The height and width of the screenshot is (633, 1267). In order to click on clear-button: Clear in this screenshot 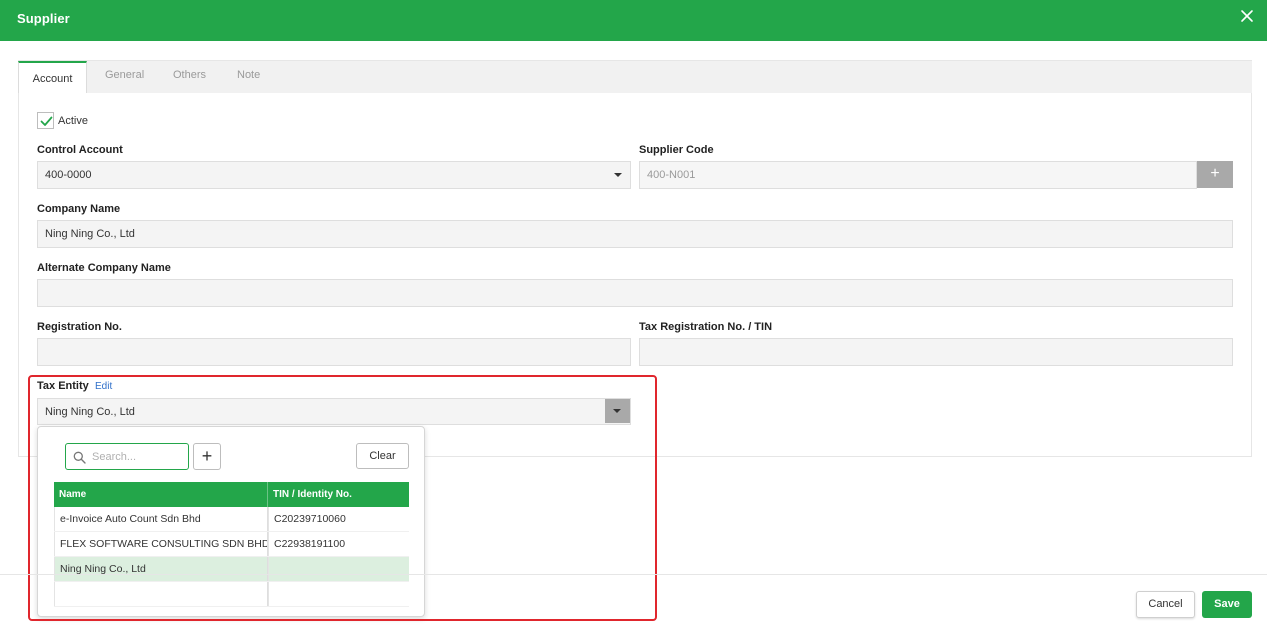, I will do `click(382, 456)`.